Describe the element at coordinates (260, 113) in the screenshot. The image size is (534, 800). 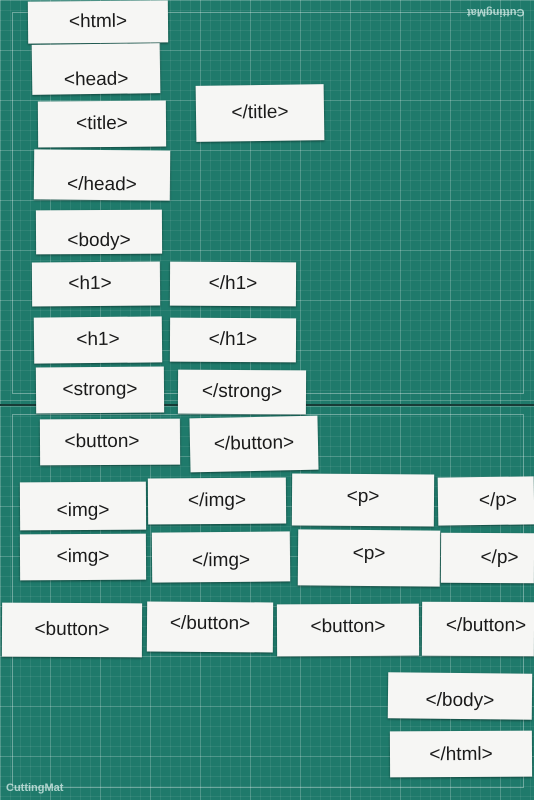
I see `tag-card-title-close: </title>` at that location.